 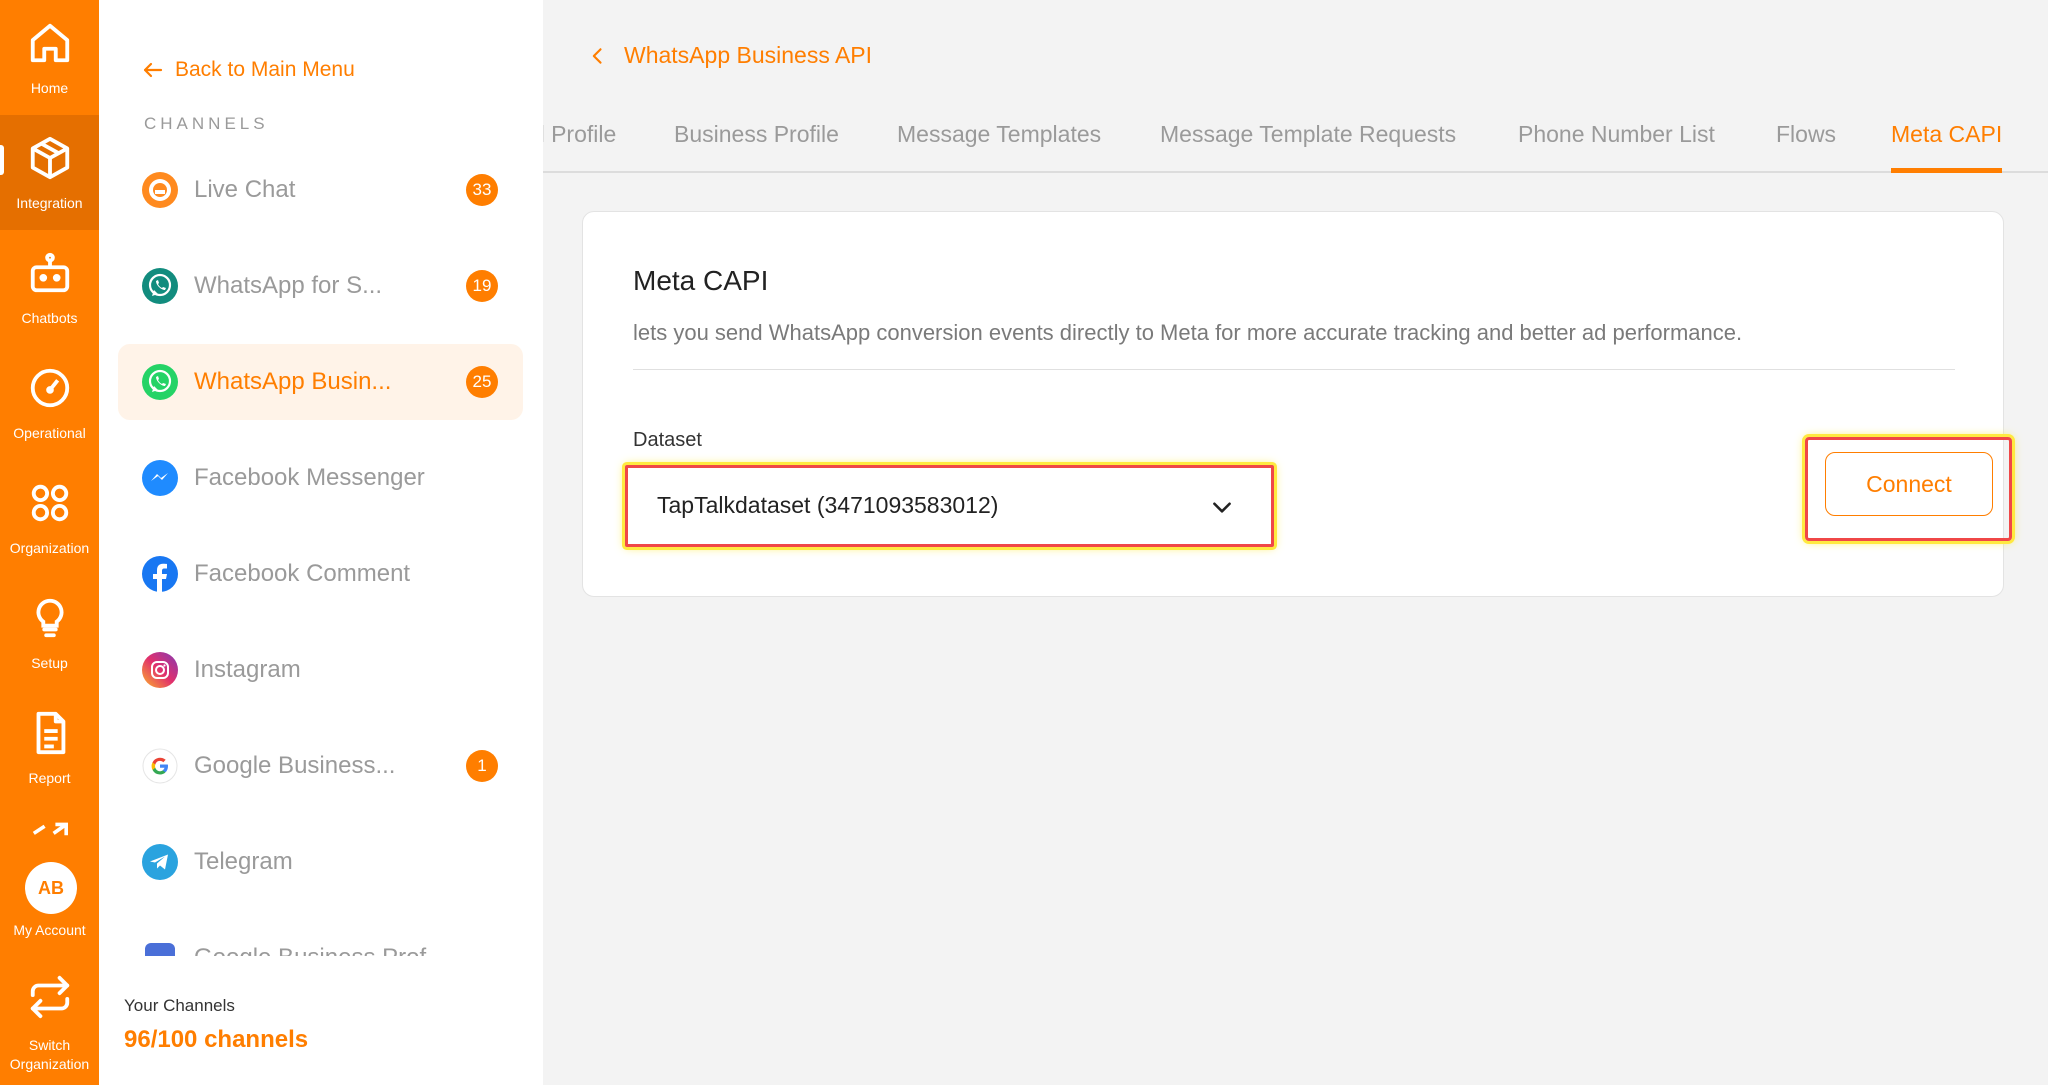 What do you see at coordinates (49, 778) in the screenshot?
I see `nav-label: Report` at bounding box center [49, 778].